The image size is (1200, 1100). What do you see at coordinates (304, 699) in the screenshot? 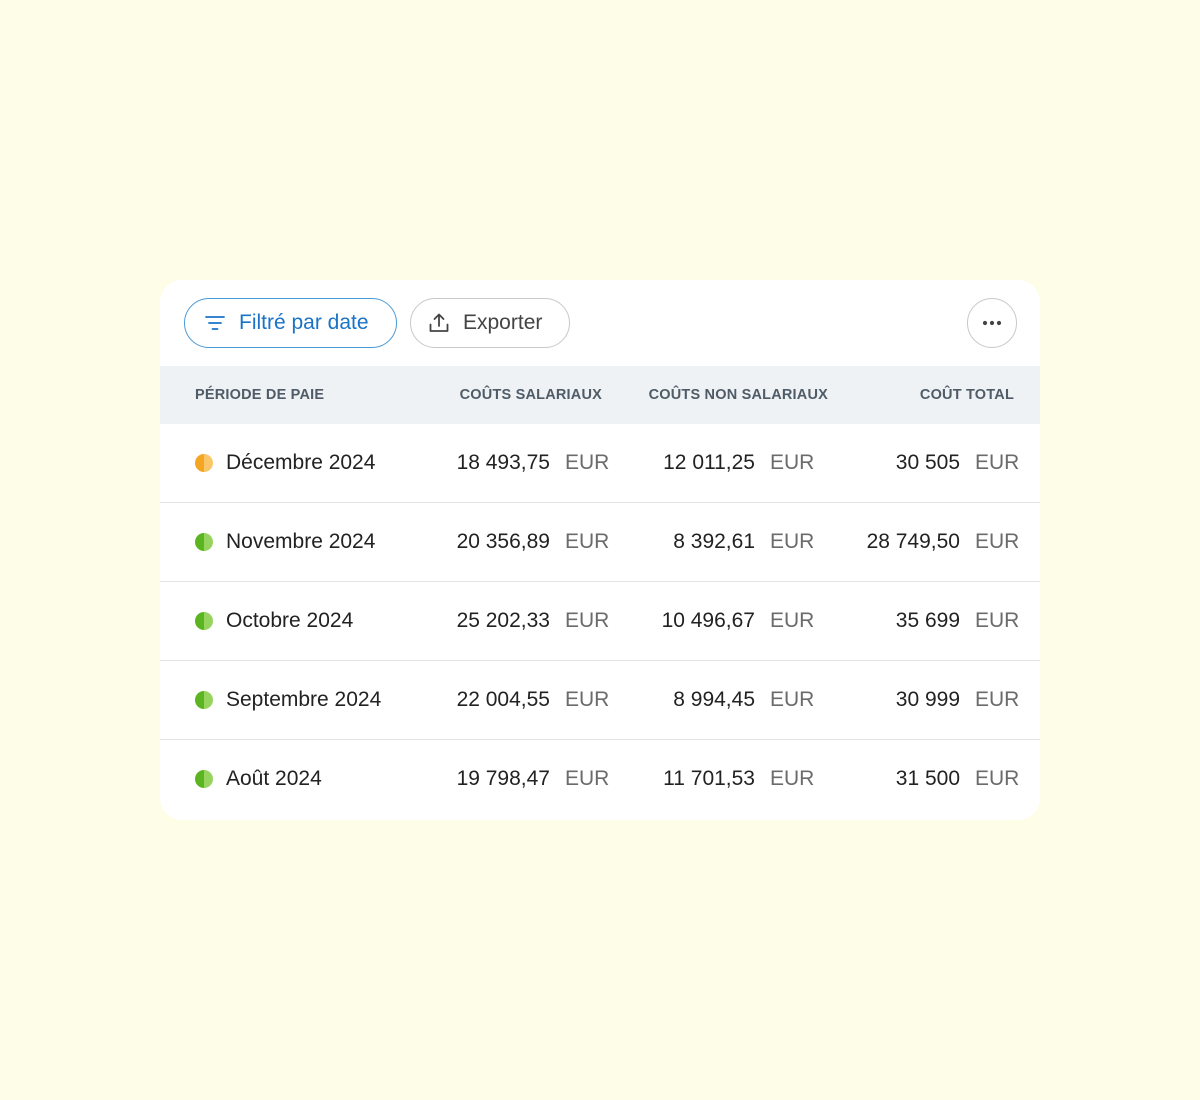
I see `period-label: Septembre 2024` at bounding box center [304, 699].